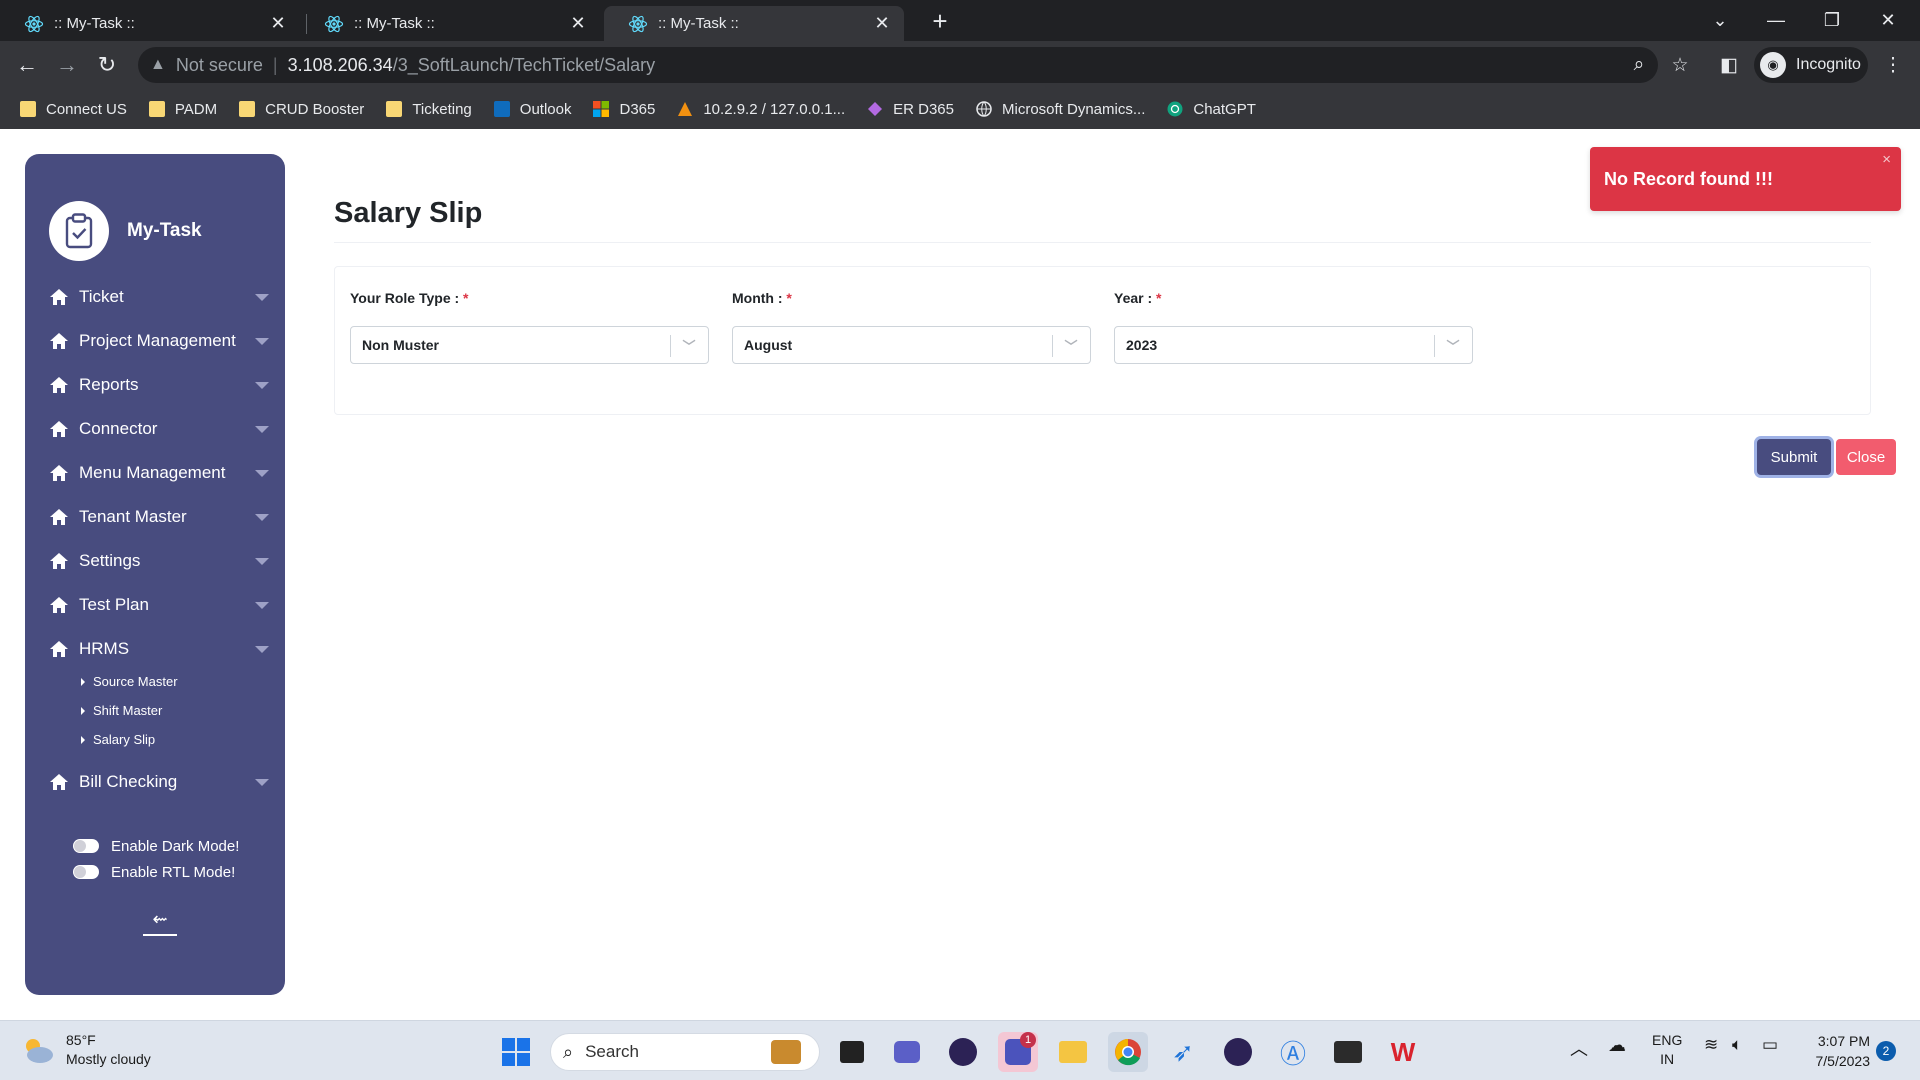 The width and height of the screenshot is (1920, 1080). I want to click on volume-icon: 🔈︎, so click(1737, 1045).